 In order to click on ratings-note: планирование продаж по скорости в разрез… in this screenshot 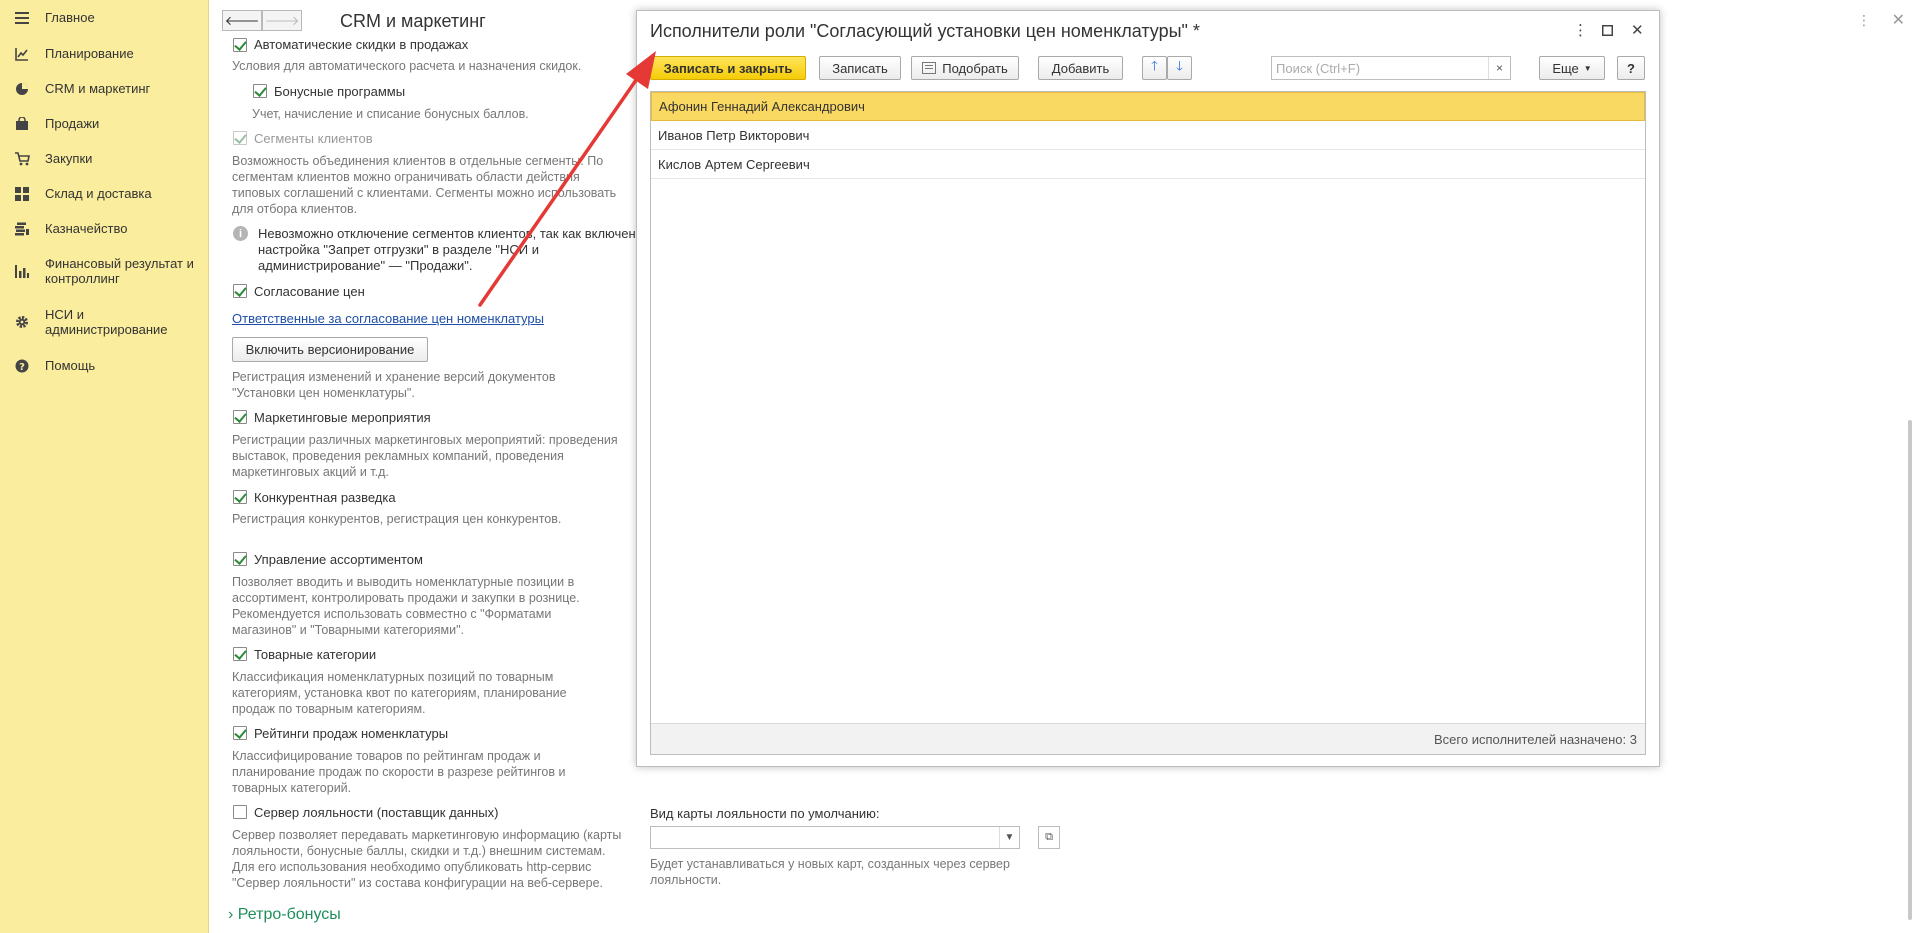, I will do `click(399, 772)`.